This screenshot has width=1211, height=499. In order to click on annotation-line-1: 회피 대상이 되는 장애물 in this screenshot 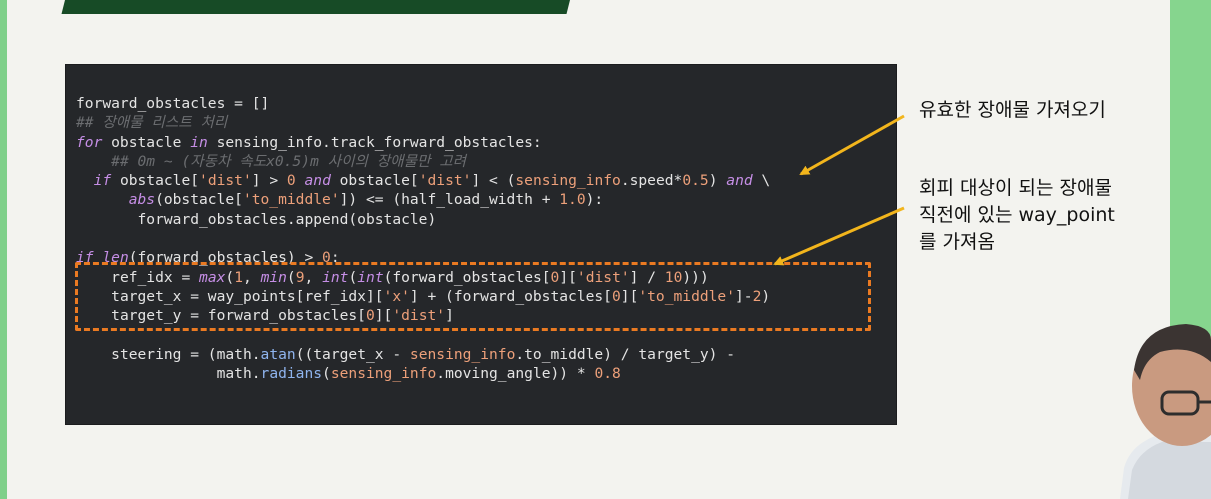, I will do `click(1015, 188)`.